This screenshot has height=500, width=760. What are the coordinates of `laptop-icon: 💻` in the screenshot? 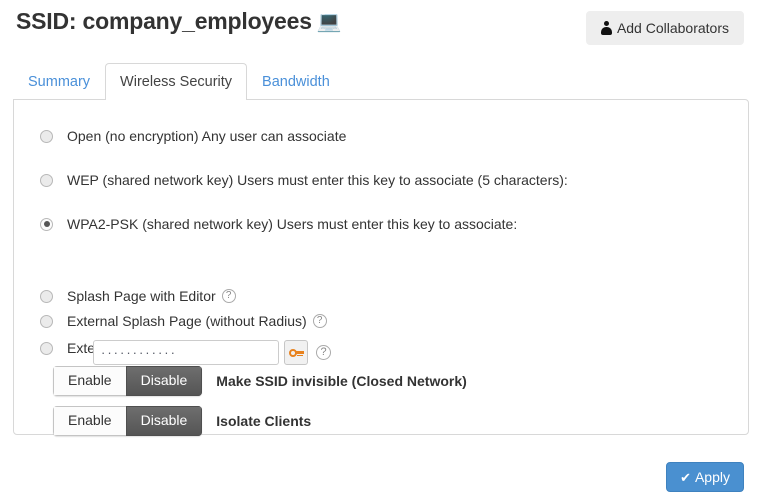 It's located at (329, 22).